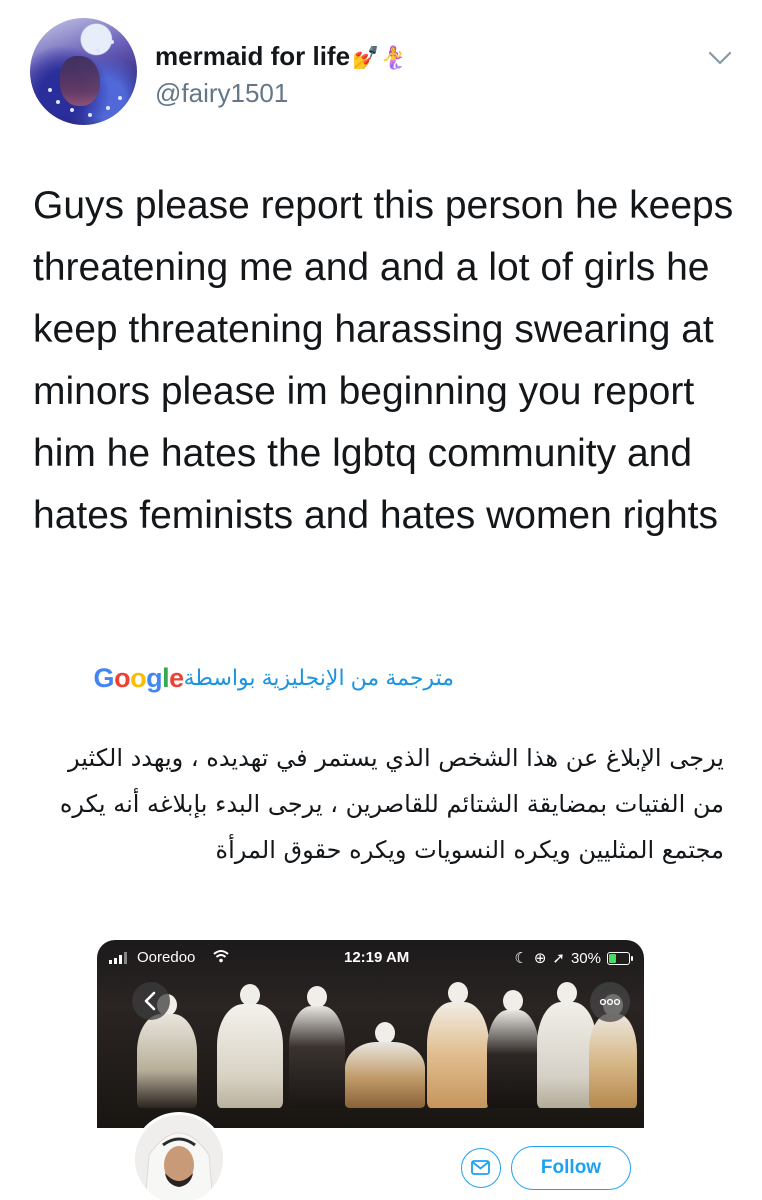 This screenshot has height=1200, width=762. I want to click on battery-percent: 30%, so click(585, 958).